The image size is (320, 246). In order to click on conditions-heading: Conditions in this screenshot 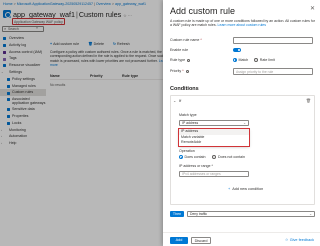, I will do `click(184, 89)`.